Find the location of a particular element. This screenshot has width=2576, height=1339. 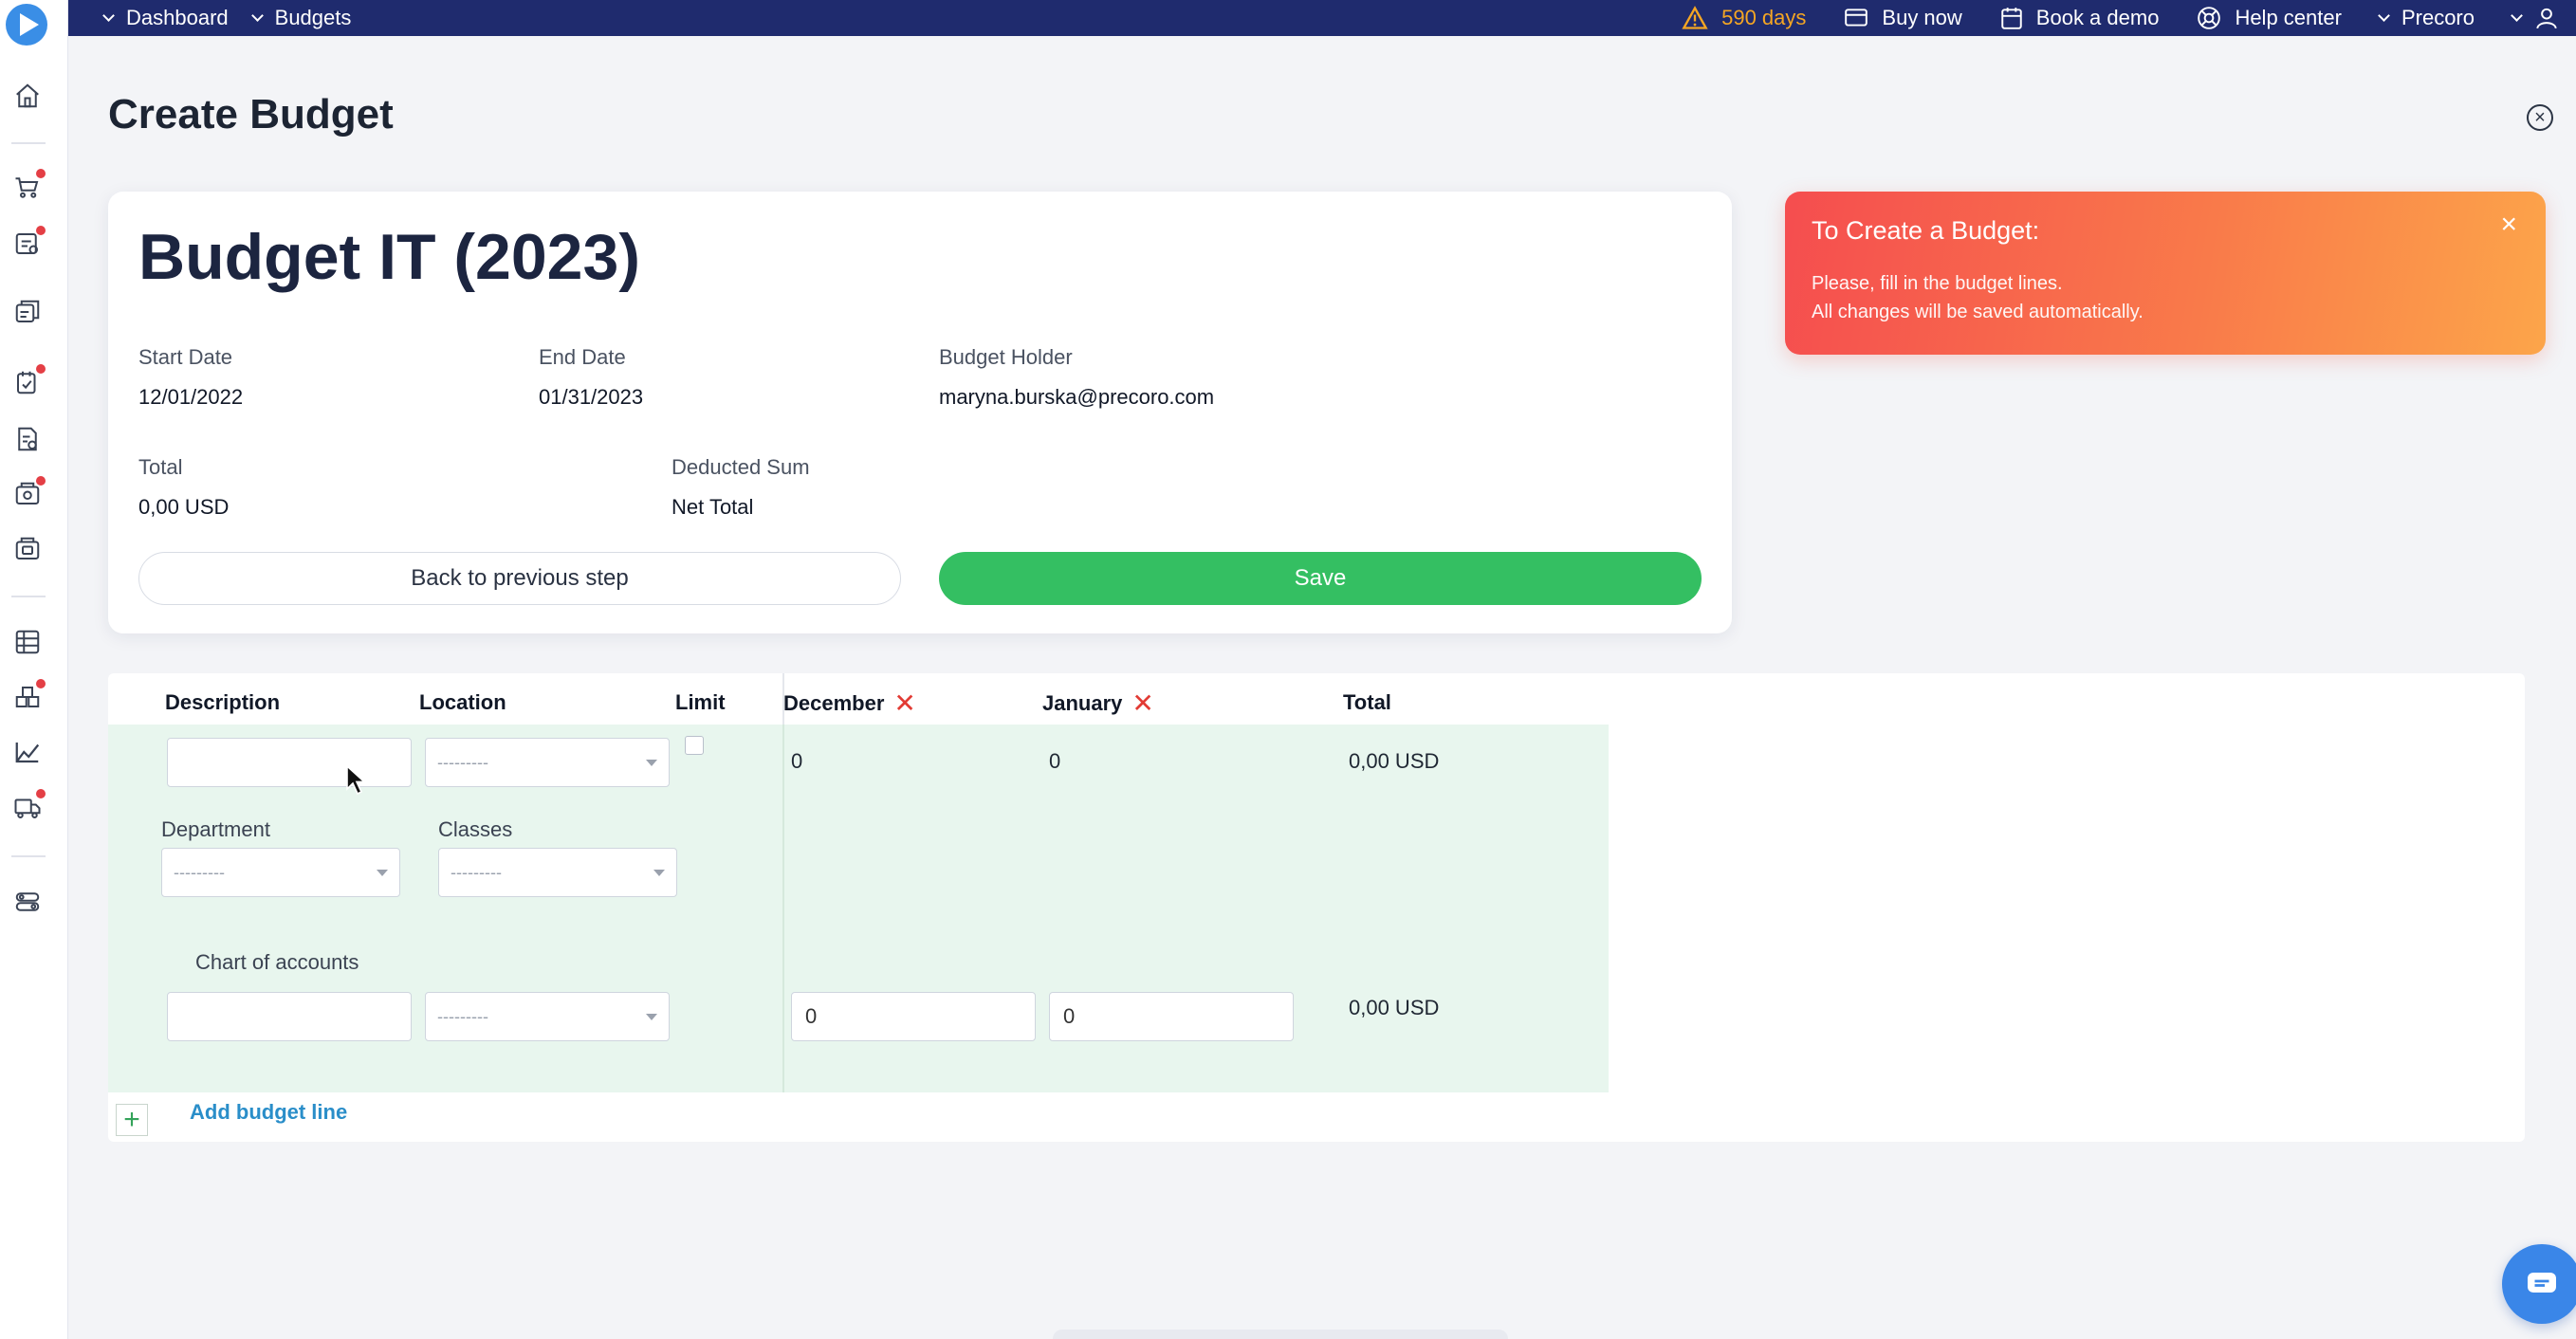

analytics-icon is located at coordinates (27, 752).